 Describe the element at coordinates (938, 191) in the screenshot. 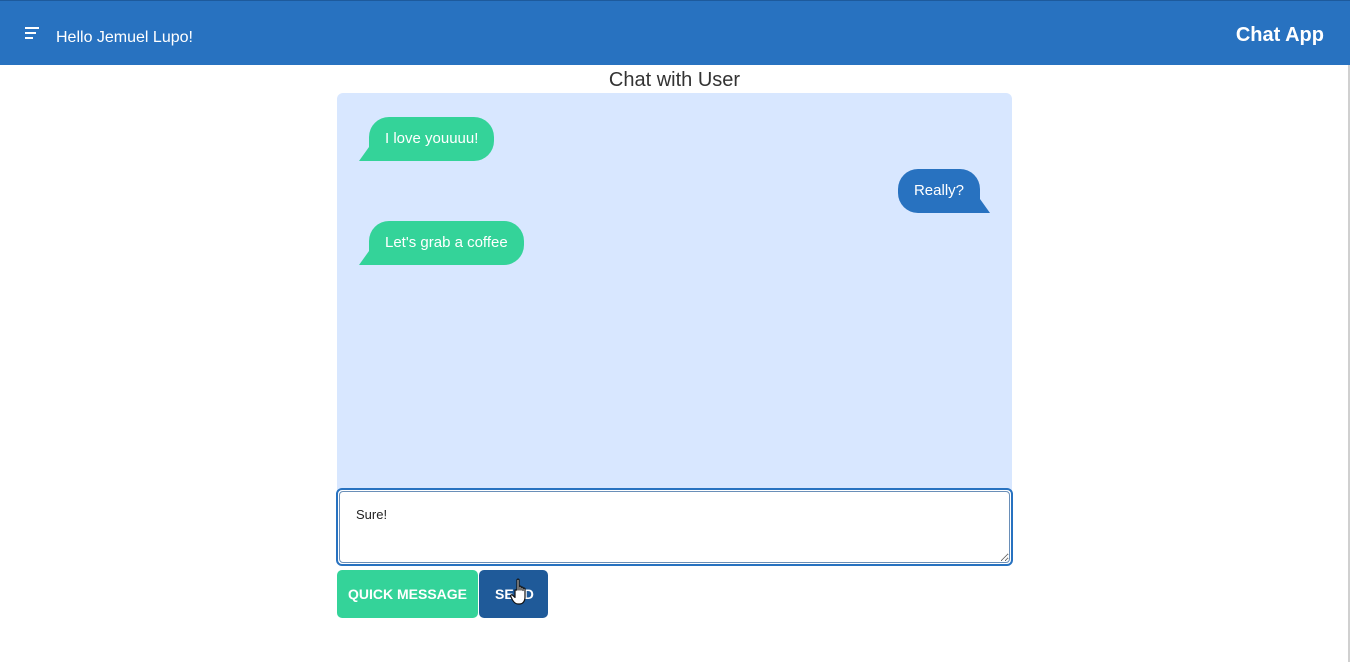

I see `message-bubble-outgoing: Really?` at that location.